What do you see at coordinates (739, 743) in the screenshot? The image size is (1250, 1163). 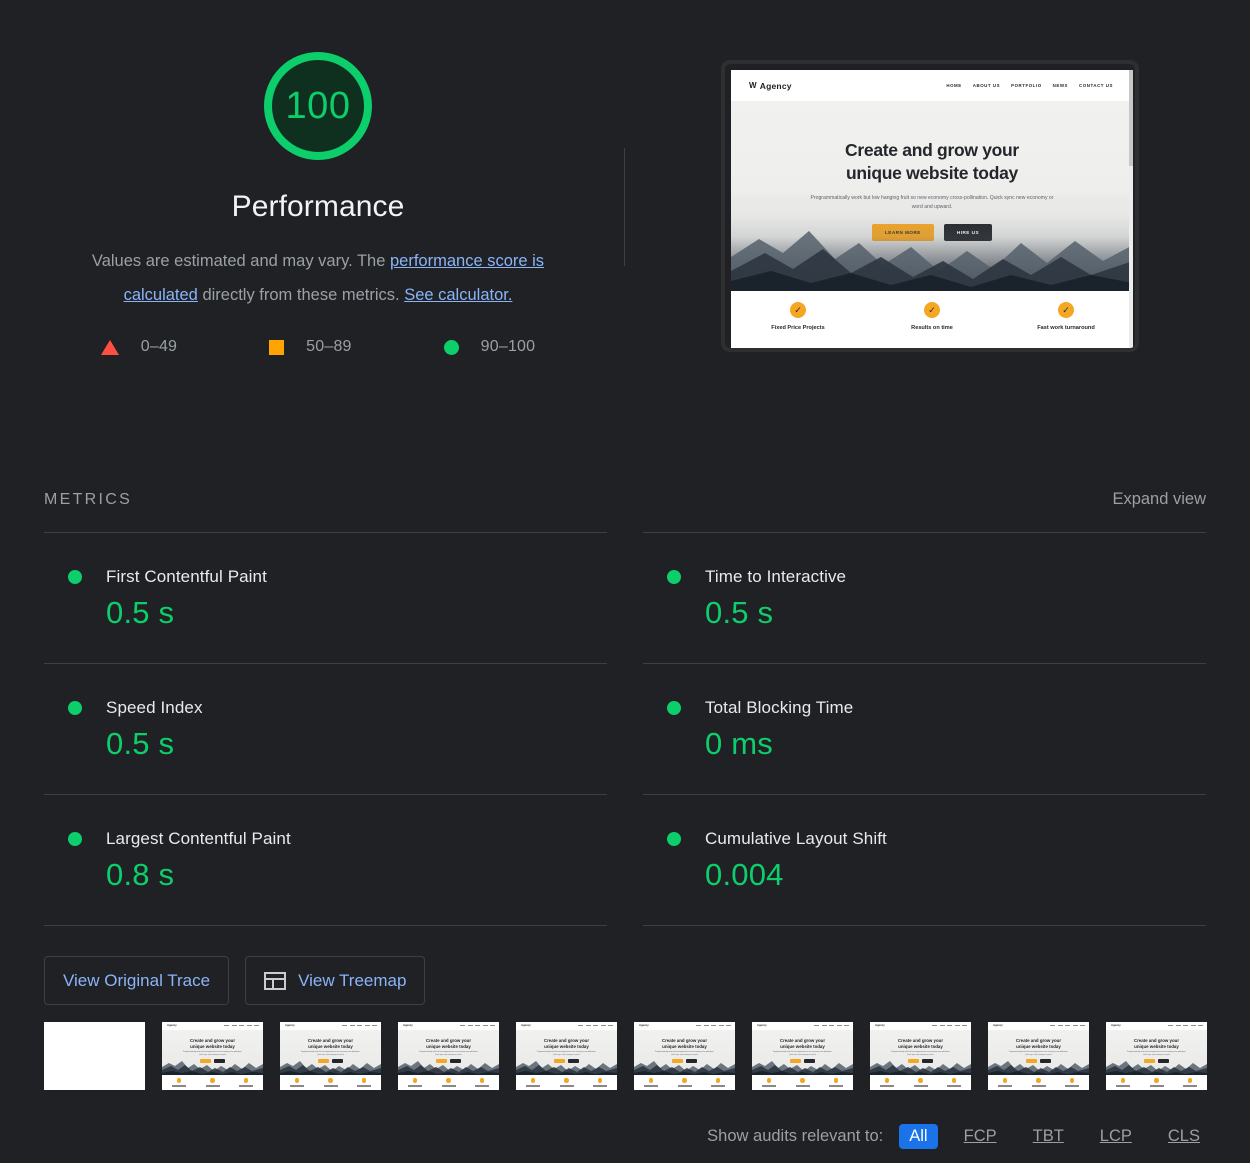 I see `metric-value: 0 ms` at bounding box center [739, 743].